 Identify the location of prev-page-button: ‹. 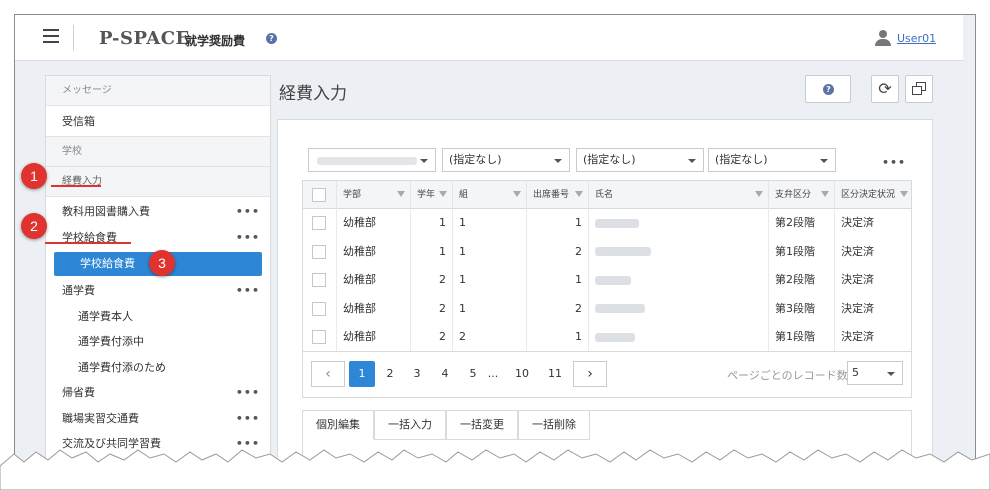
(328, 374).